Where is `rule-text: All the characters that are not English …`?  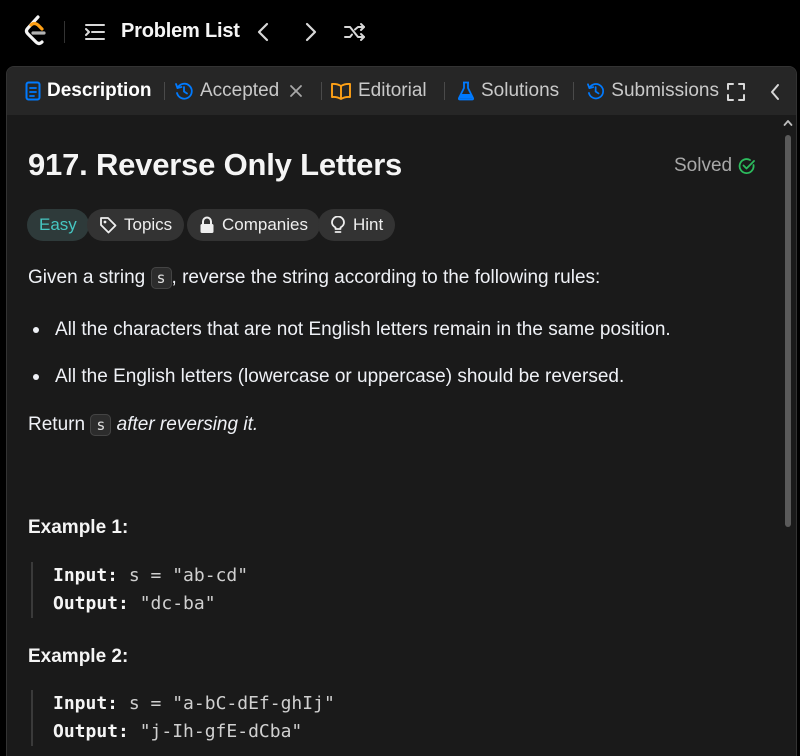 rule-text: All the characters that are not English … is located at coordinates (363, 329).